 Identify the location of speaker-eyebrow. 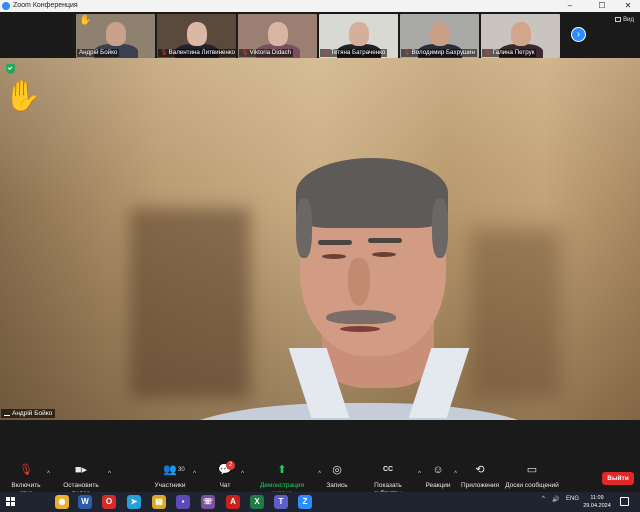
(385, 240).